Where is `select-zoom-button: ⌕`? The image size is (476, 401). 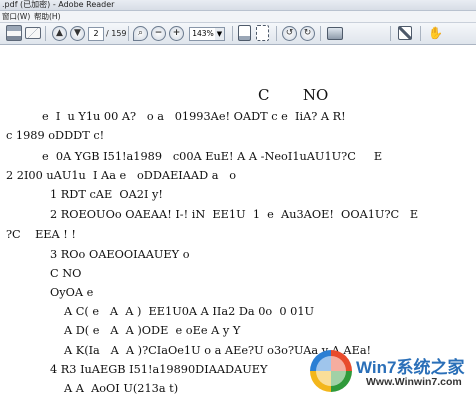
select-zoom-button: ⌕ is located at coordinates (140, 33).